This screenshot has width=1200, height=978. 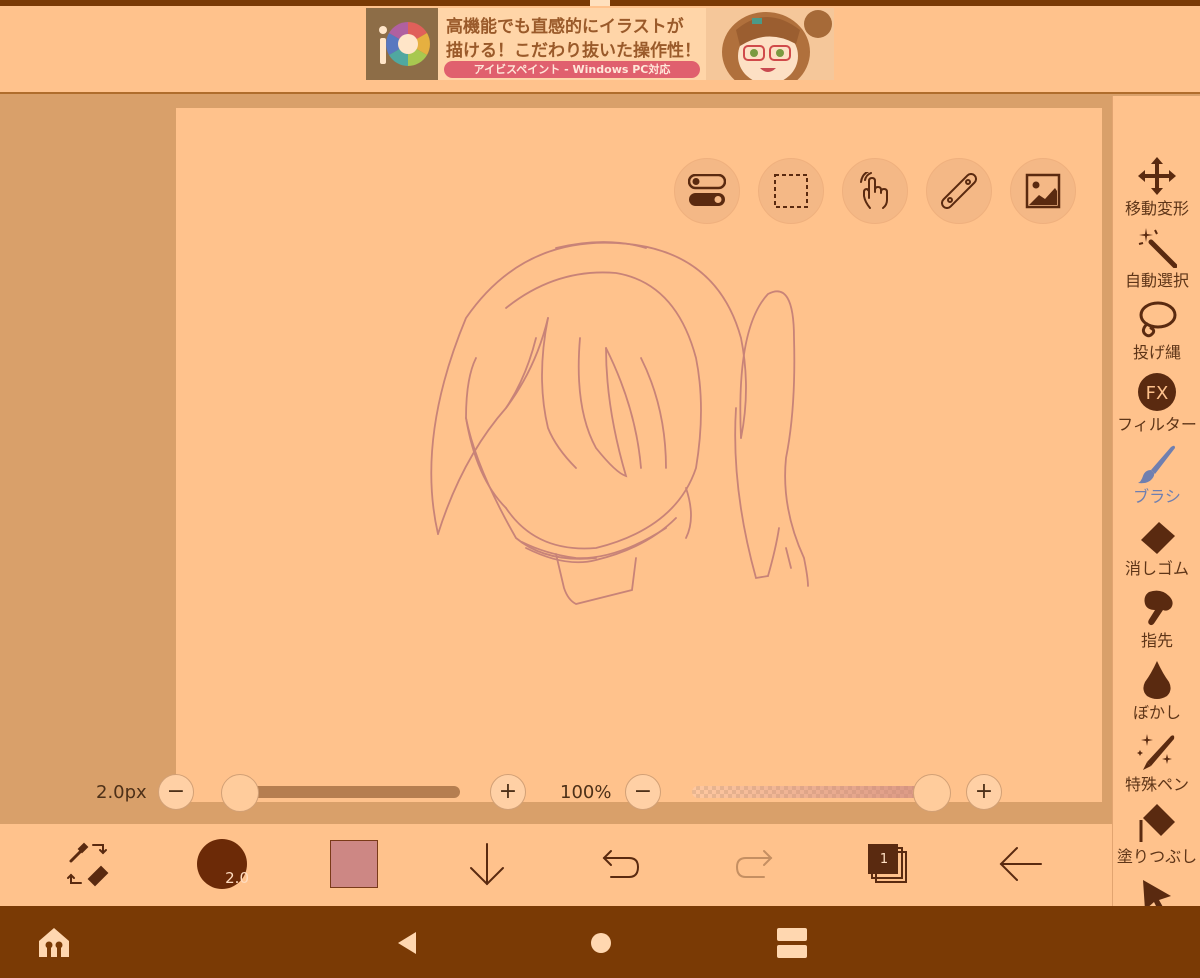 I want to click on ruler-icon, so click(x=959, y=191).